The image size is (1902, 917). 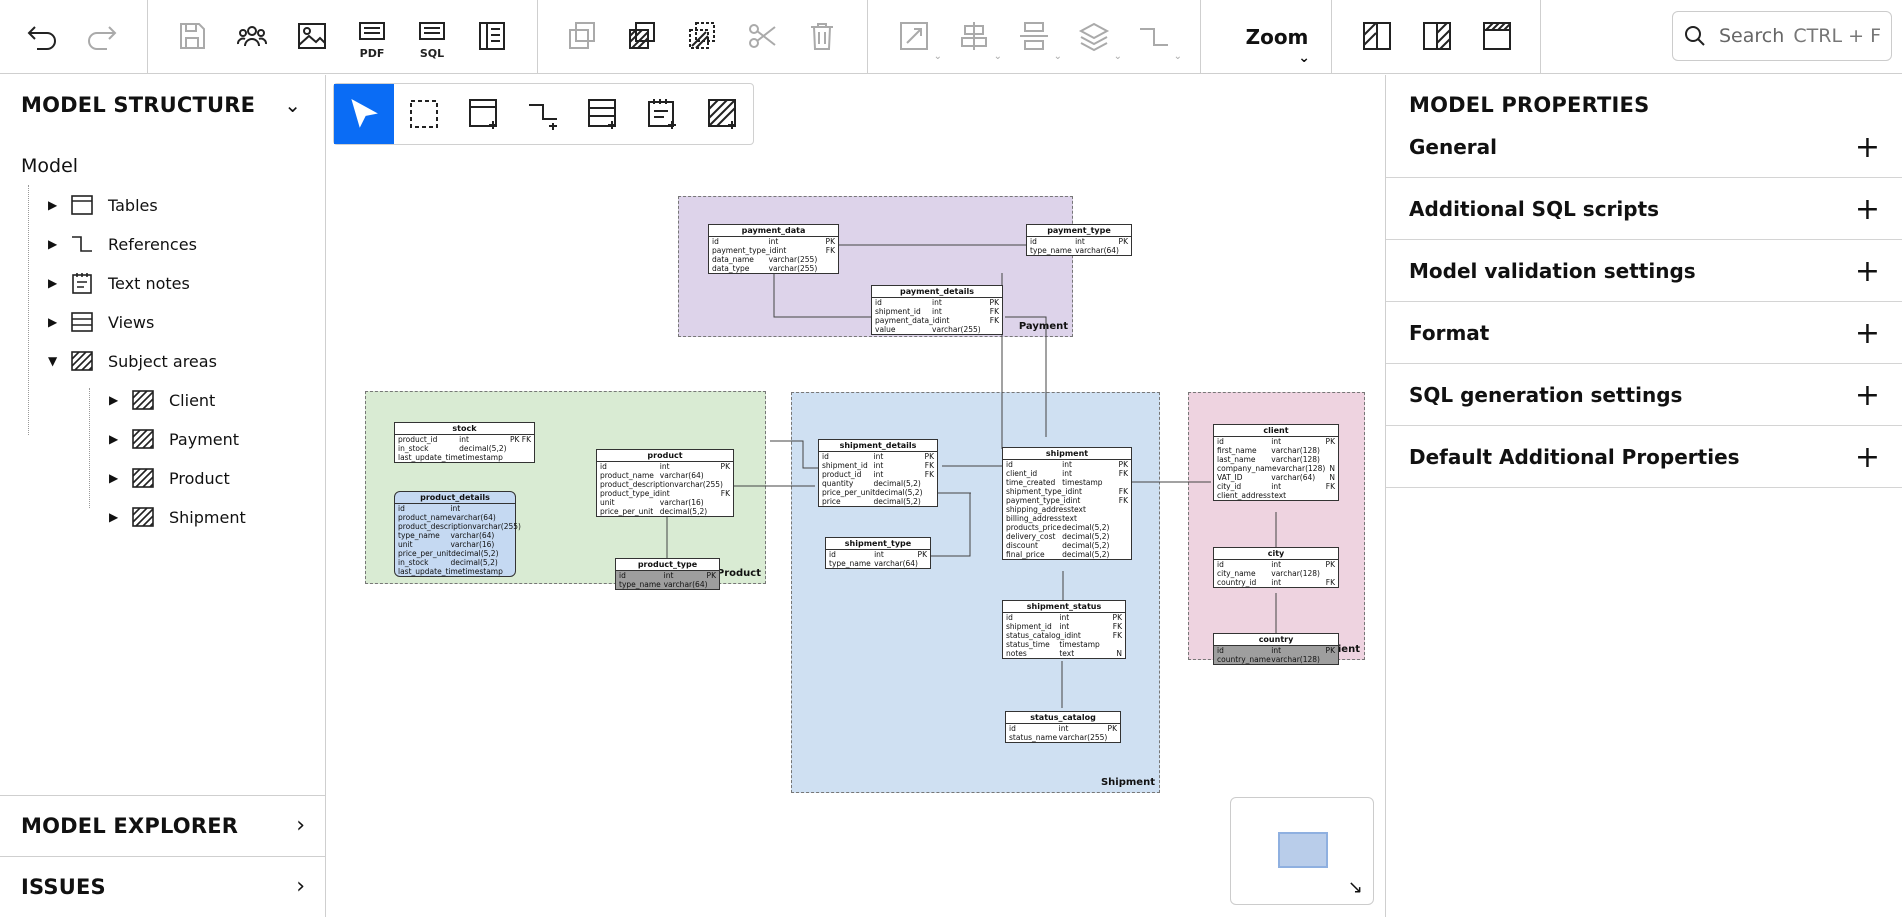 I want to click on section-general: General +, so click(x=1644, y=147).